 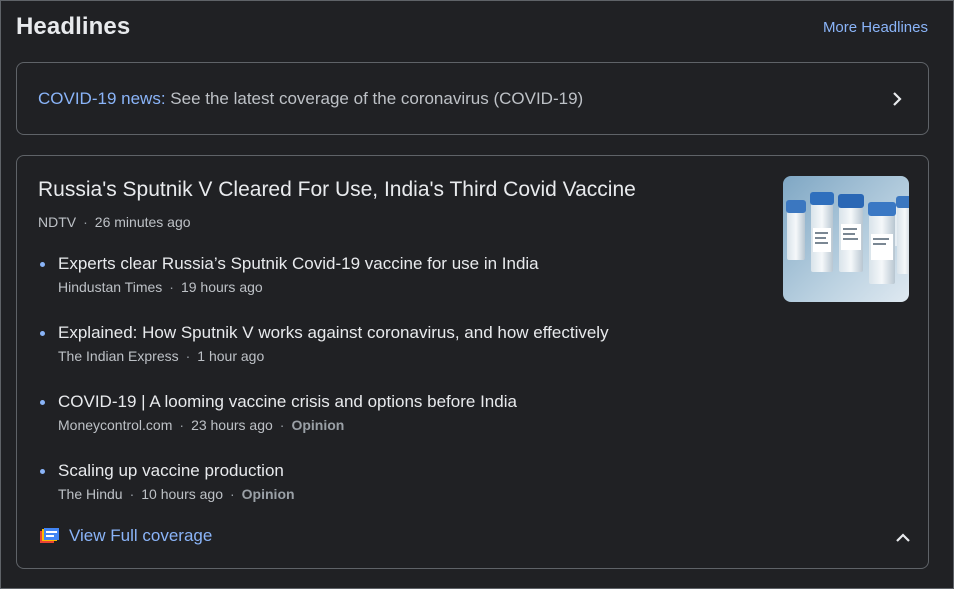 What do you see at coordinates (398, 494) in the screenshot?
I see `related-article-meta: The Hindu · 10 hours ago · Opinion` at bounding box center [398, 494].